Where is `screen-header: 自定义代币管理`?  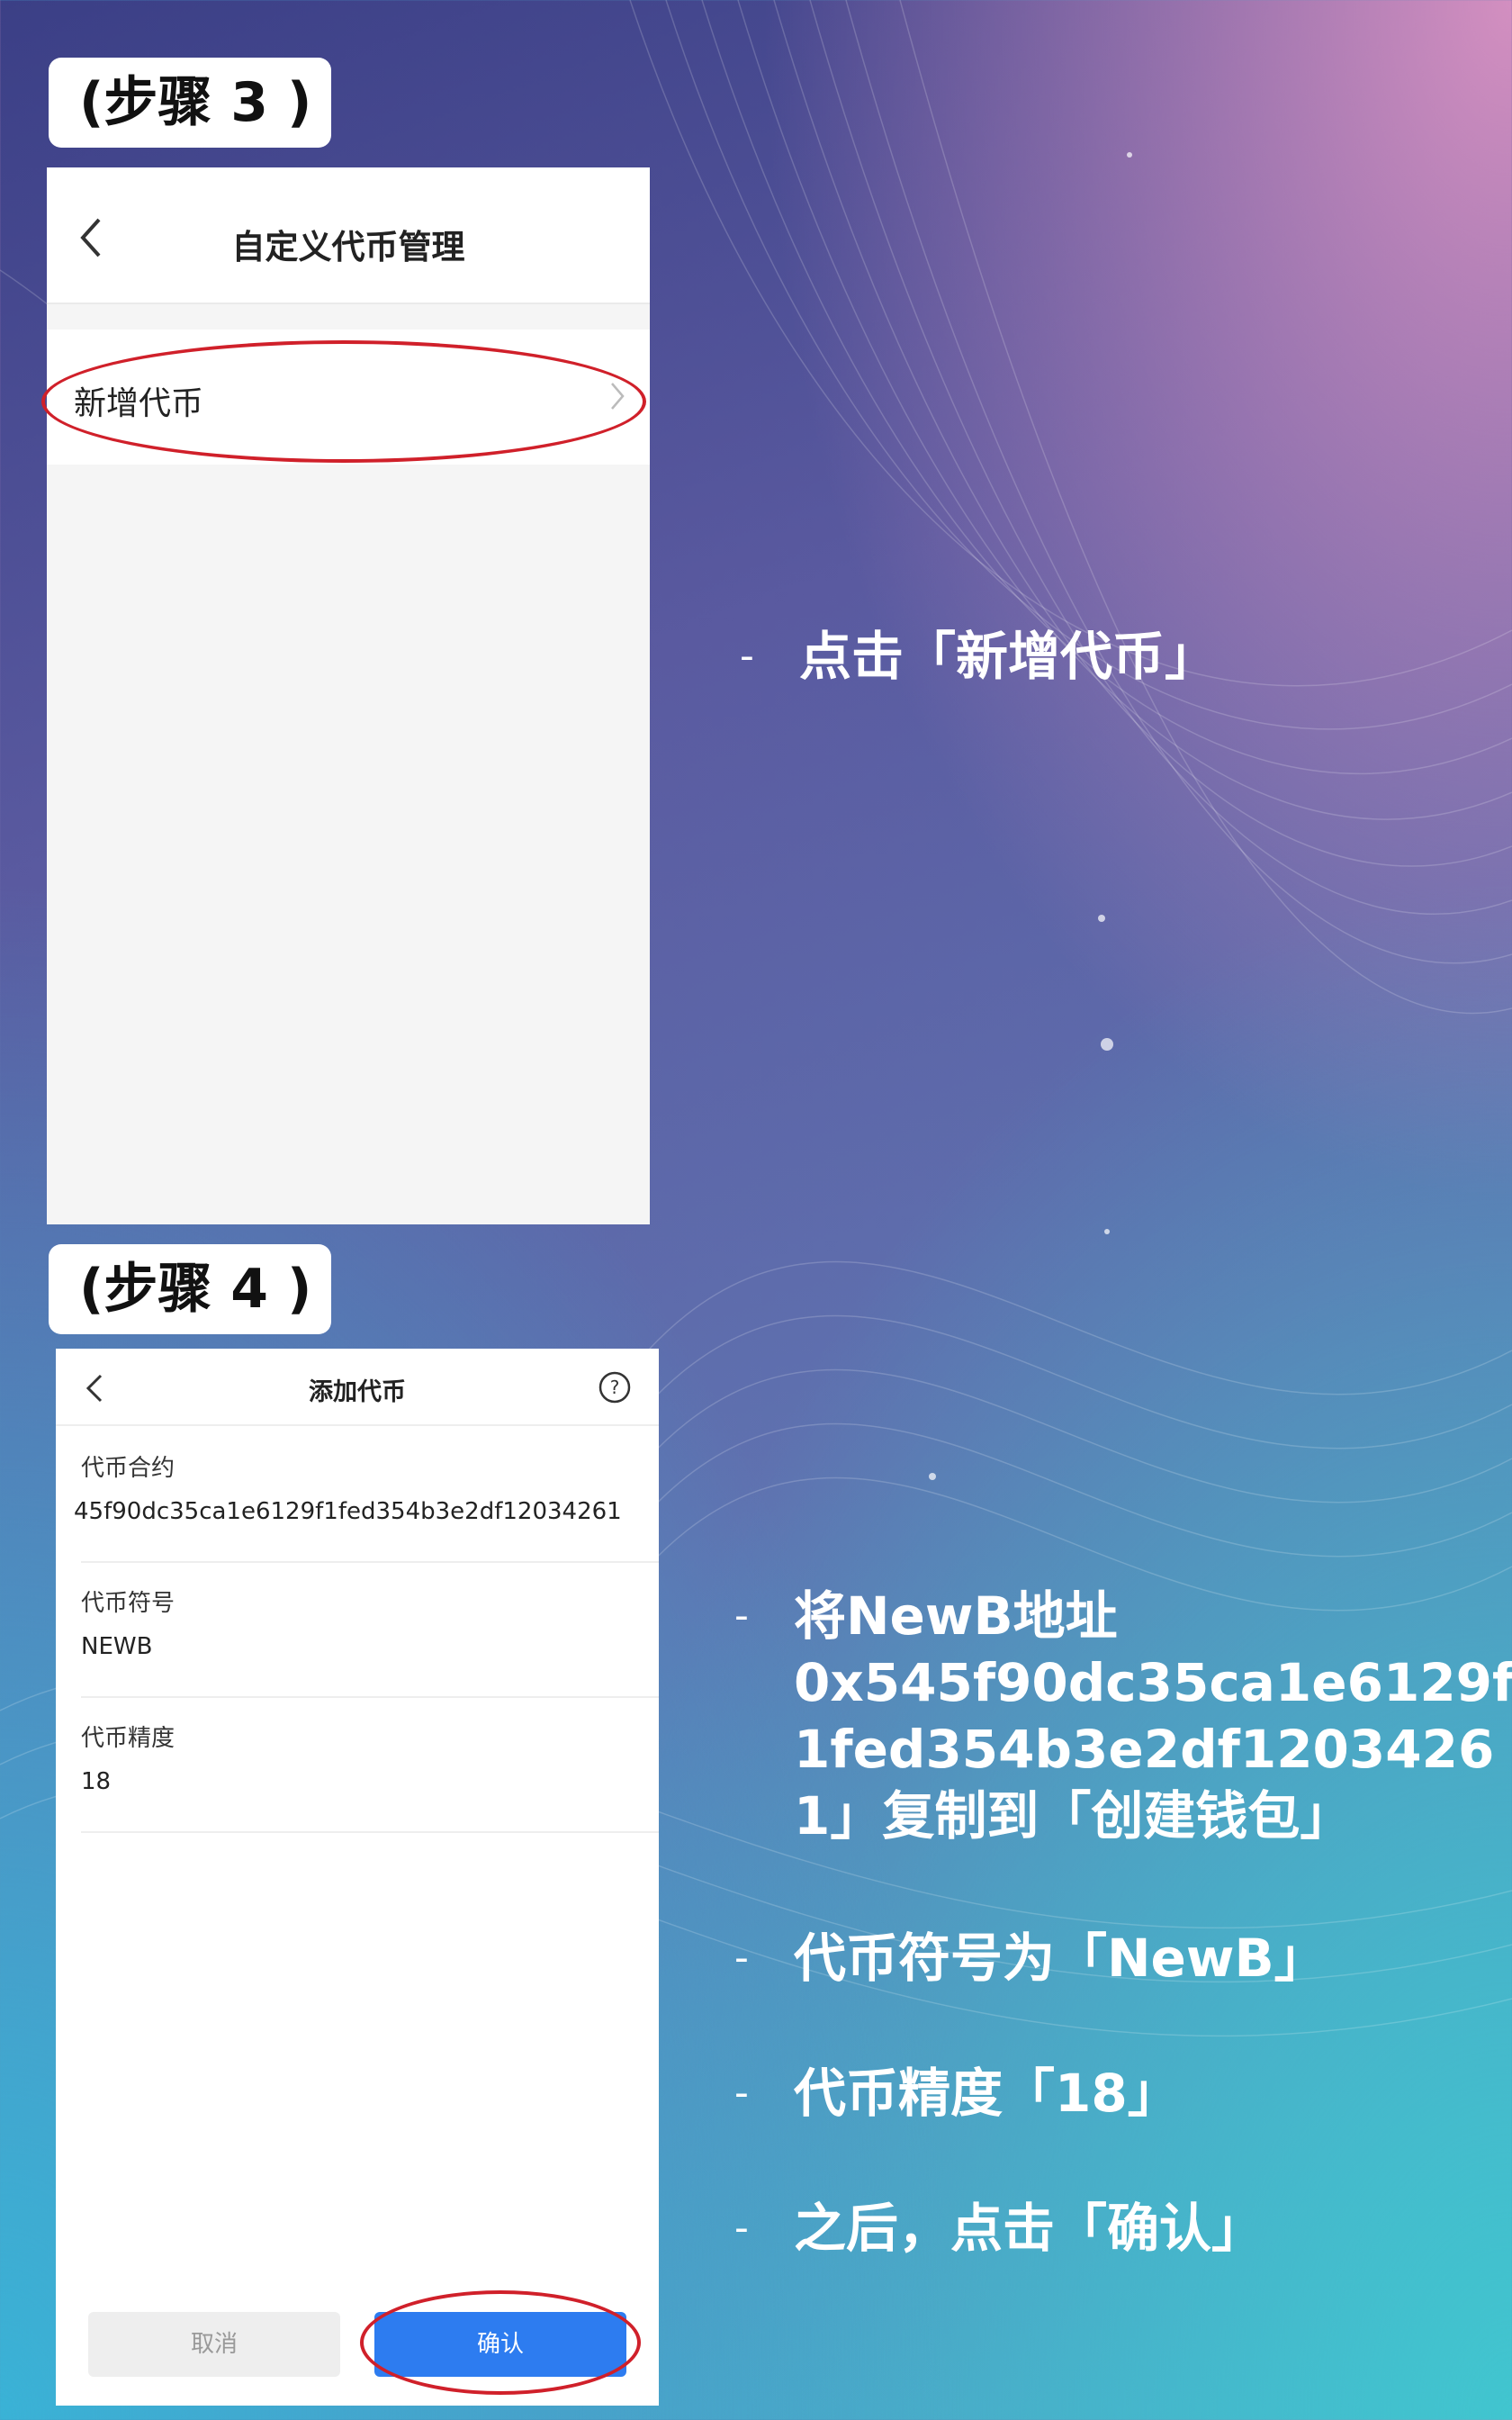
screen-header: 自定义代币管理 is located at coordinates (348, 235).